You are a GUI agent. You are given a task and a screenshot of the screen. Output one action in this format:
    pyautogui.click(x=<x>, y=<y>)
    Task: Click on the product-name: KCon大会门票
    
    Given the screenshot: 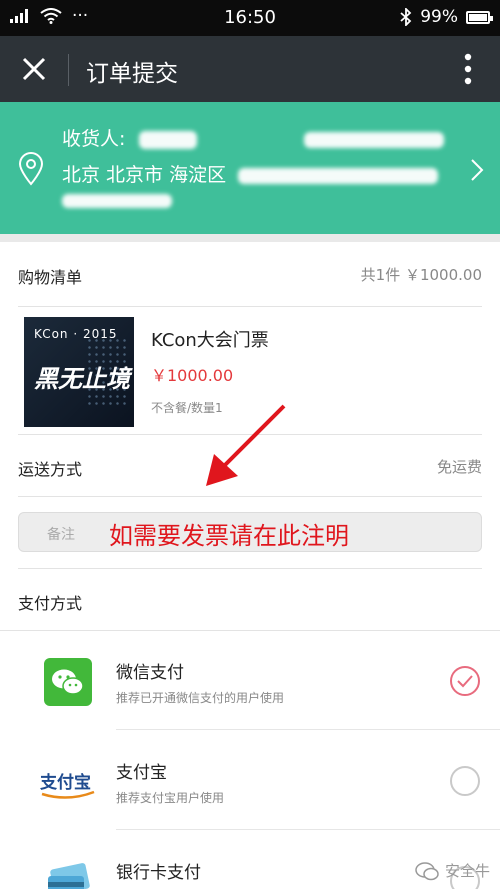 What is the action you would take?
    pyautogui.click(x=210, y=339)
    